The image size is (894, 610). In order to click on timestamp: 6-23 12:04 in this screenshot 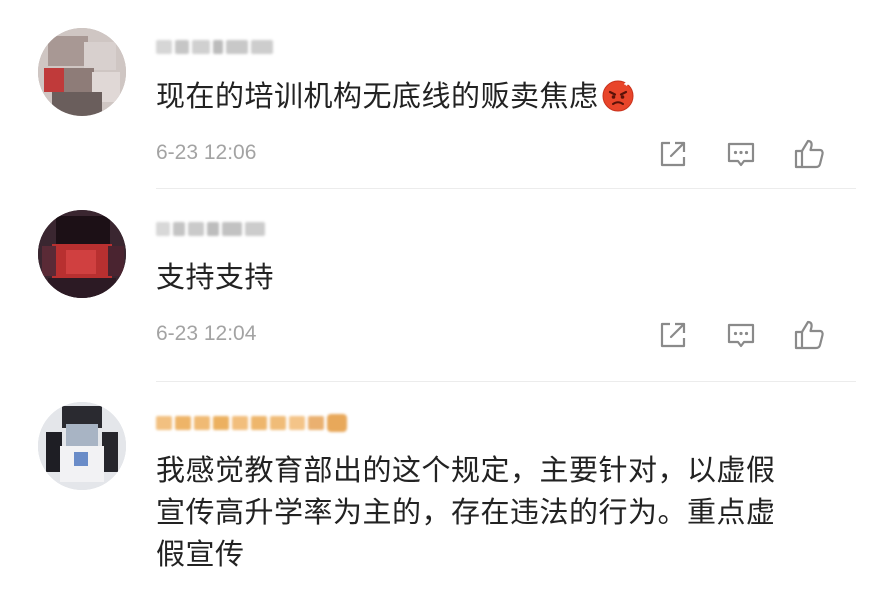, I will do `click(206, 333)`.